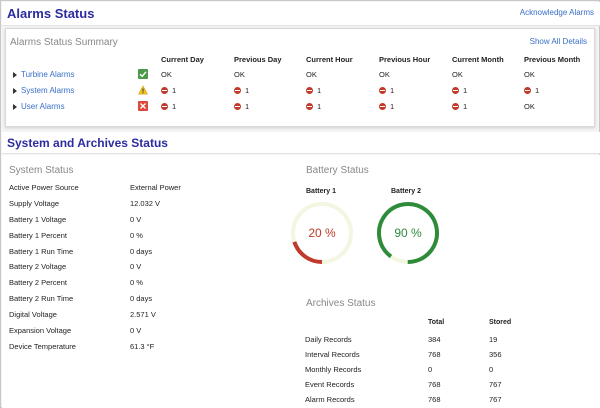 This screenshot has width=600, height=408. What do you see at coordinates (406, 191) in the screenshot?
I see `battery-2-label: Battery 2` at bounding box center [406, 191].